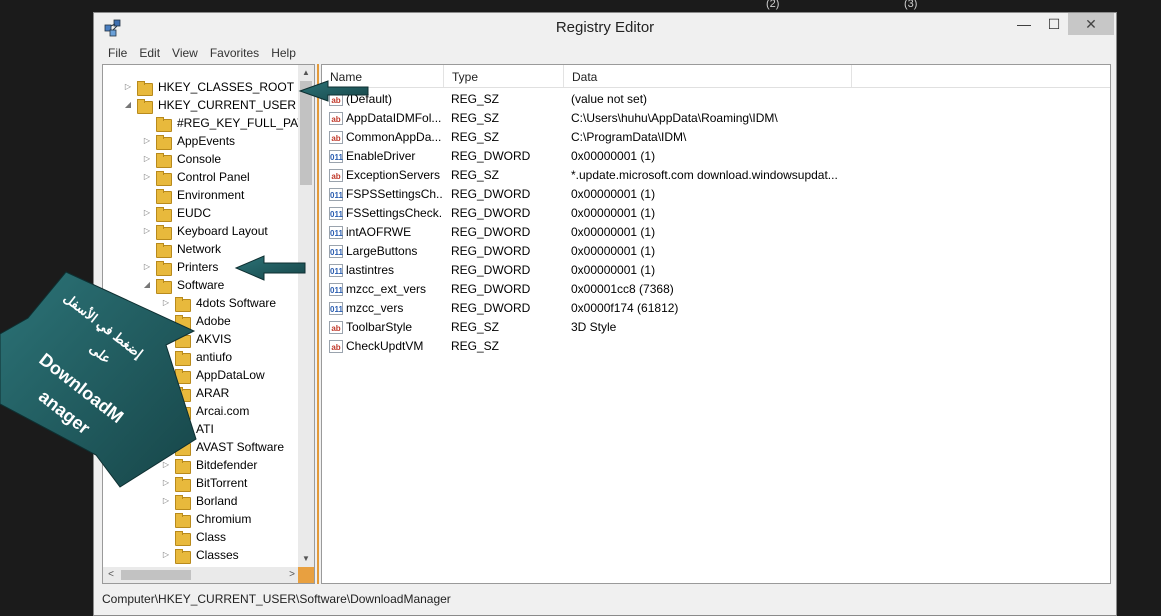 The height and width of the screenshot is (616, 1161). What do you see at coordinates (196, 321) in the screenshot?
I see `tree-node: ▷ Adobe` at bounding box center [196, 321].